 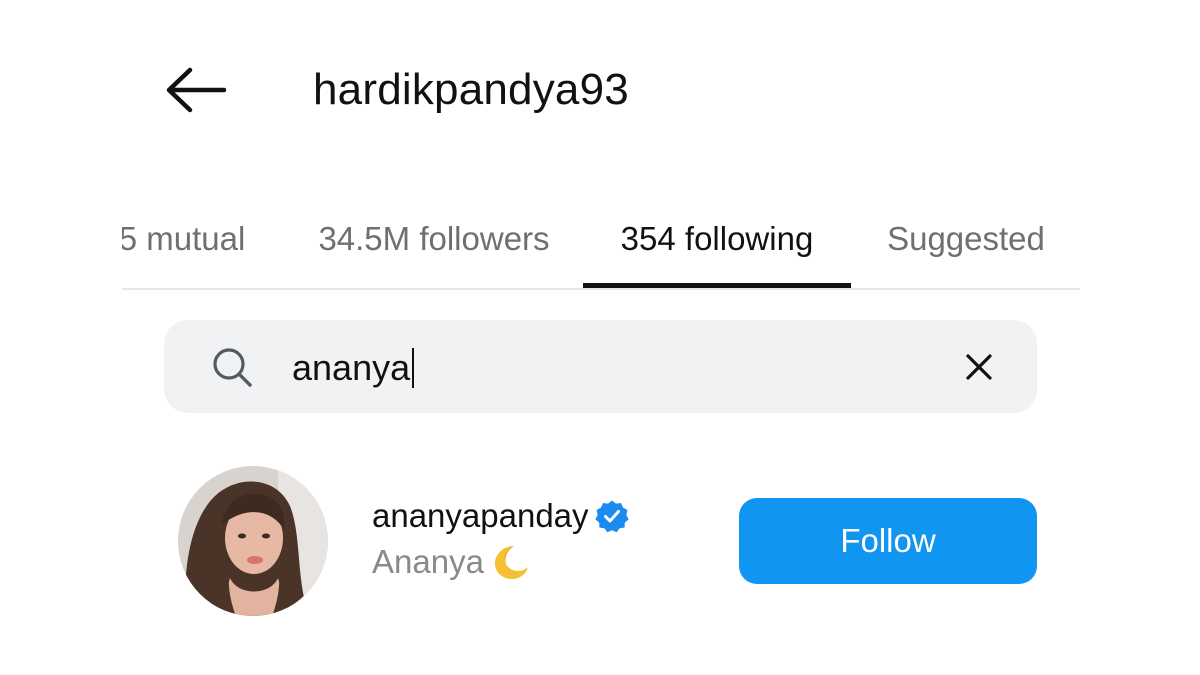 I want to click on text-cursor, so click(x=413, y=368).